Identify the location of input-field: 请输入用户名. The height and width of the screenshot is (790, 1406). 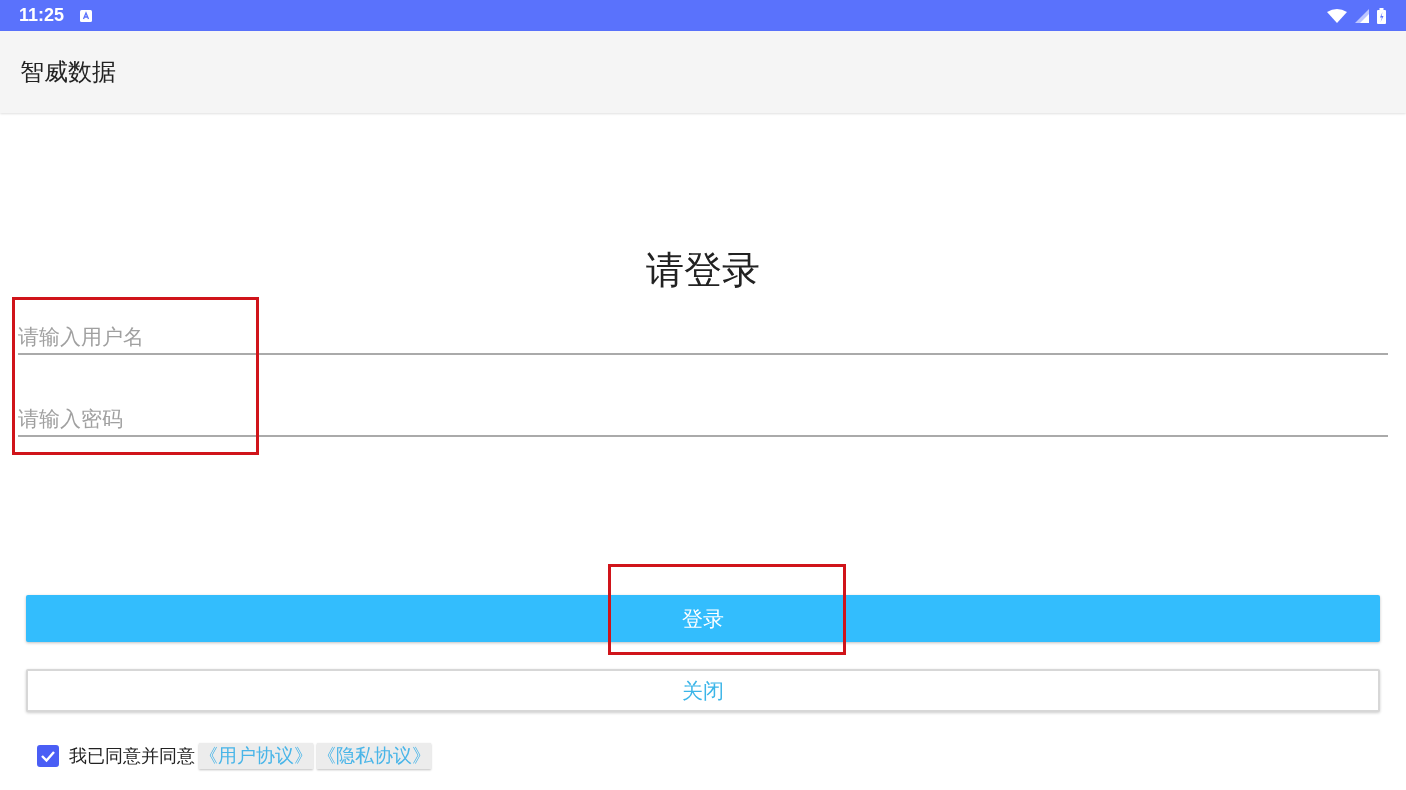
(703, 332).